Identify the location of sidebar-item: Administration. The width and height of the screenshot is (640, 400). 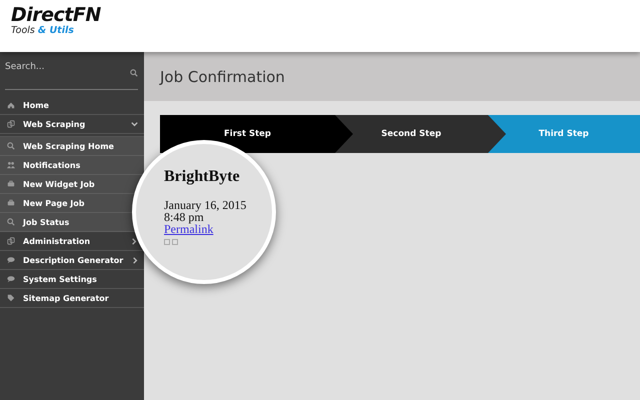
(56, 241).